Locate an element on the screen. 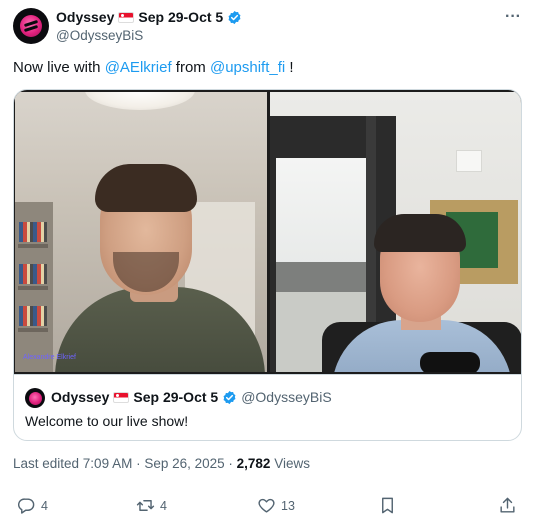 Image resolution: width=537 pixels, height=526 pixels. share-icon is located at coordinates (507, 505).